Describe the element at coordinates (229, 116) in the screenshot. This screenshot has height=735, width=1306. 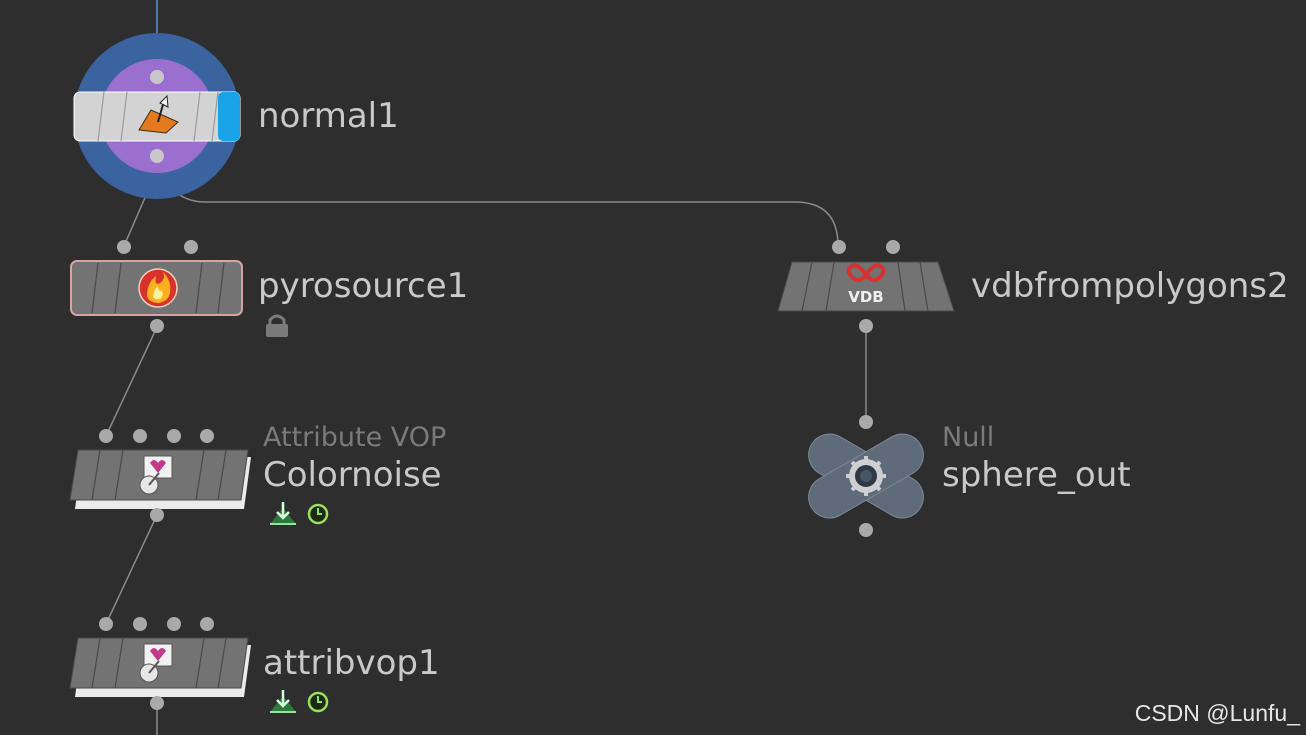
I see `display-flag` at that location.